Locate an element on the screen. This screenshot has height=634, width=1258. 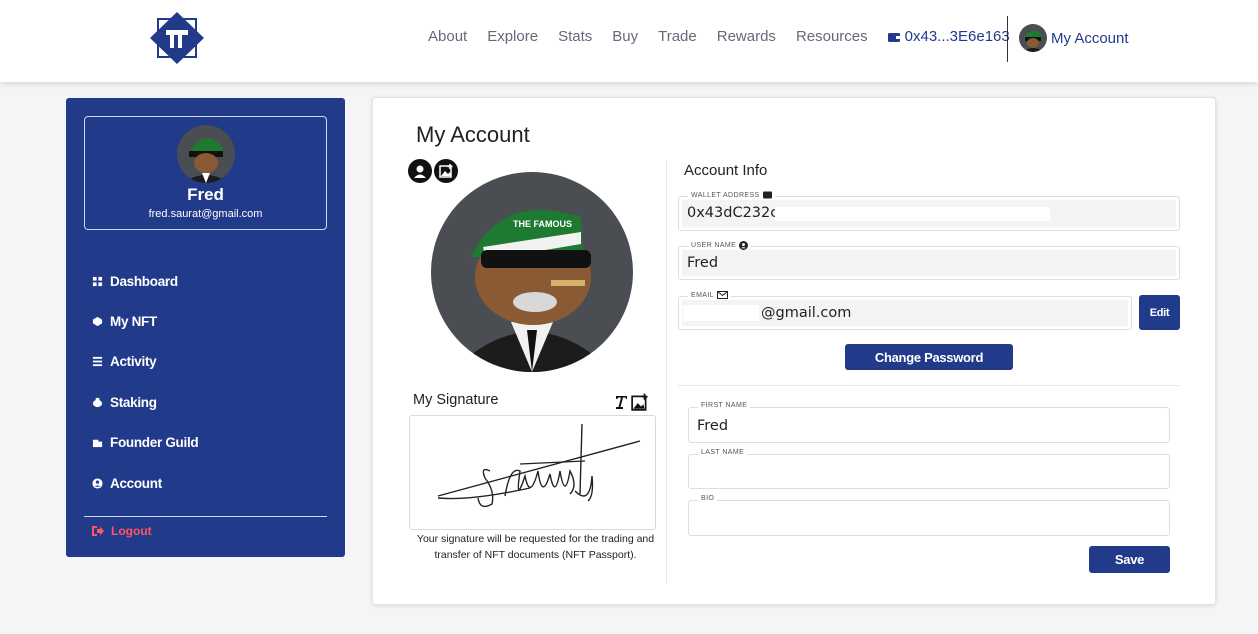
profile-avatar-image: THE FAMOUS is located at coordinates (532, 272).